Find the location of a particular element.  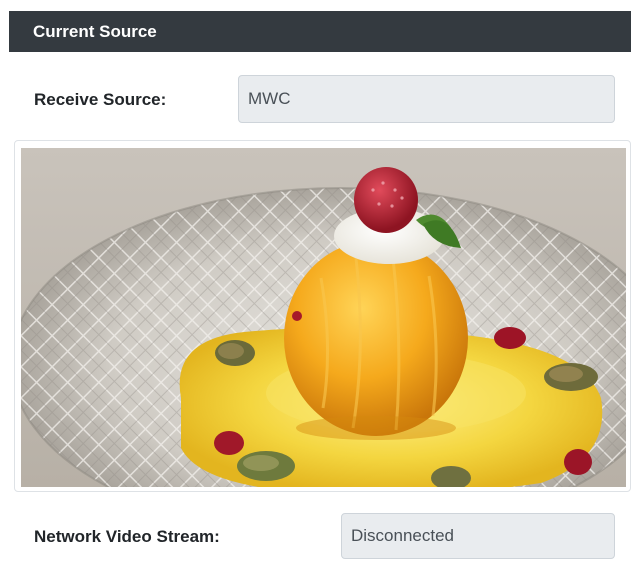

network-stream-row: Network Video Stream: is located at coordinates (127, 537).